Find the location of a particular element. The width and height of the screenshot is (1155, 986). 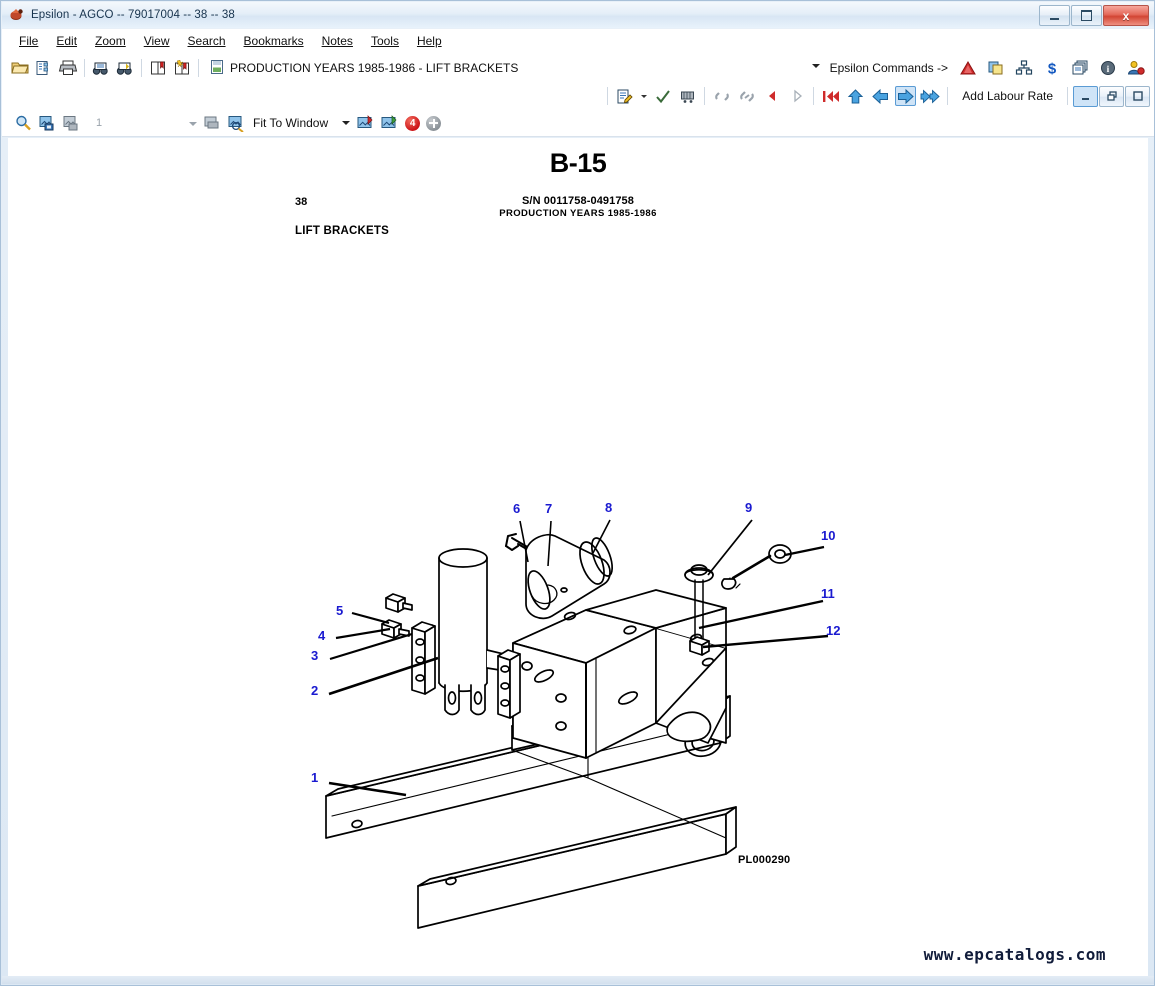

close-button: x is located at coordinates (1126, 15).